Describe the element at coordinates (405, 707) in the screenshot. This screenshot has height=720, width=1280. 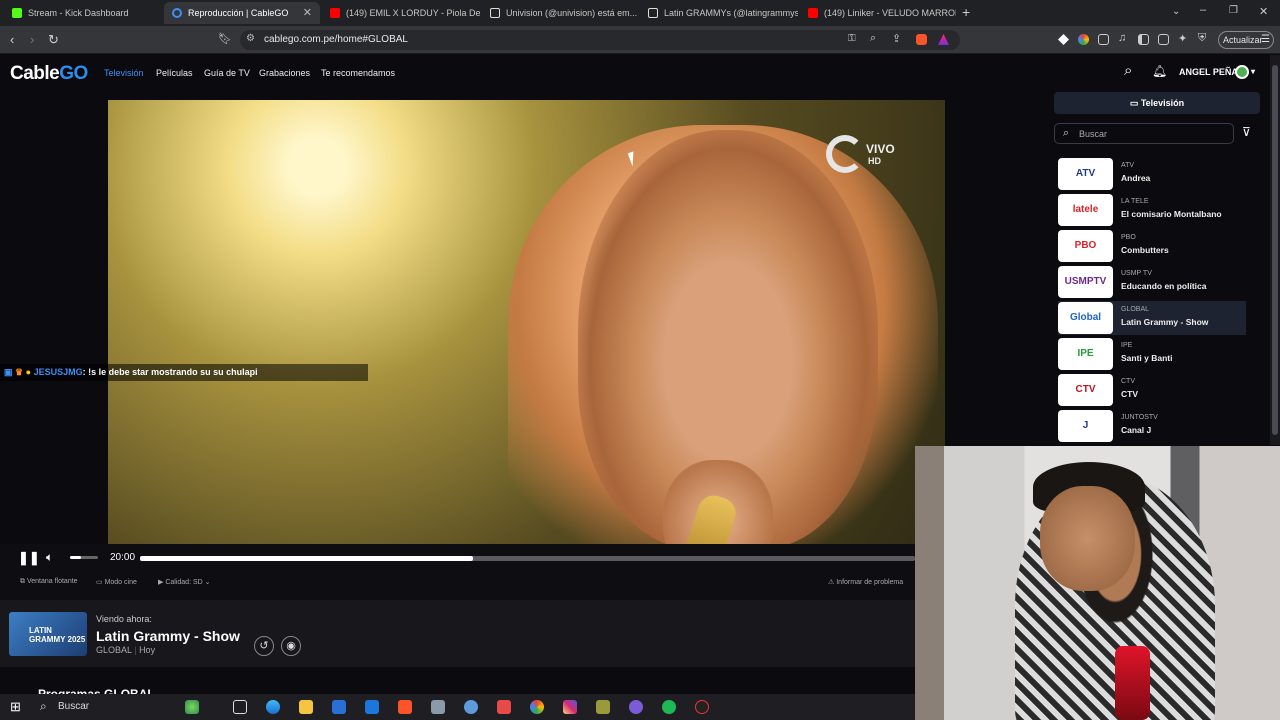
I see `brave-icon` at that location.